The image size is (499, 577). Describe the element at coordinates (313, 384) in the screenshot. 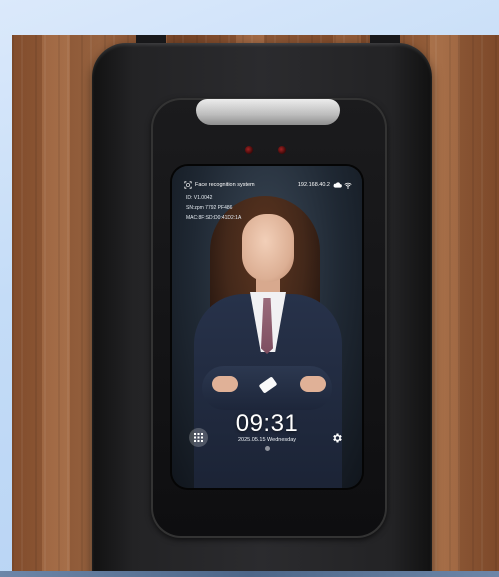

I see `portrait-hand-right` at that location.